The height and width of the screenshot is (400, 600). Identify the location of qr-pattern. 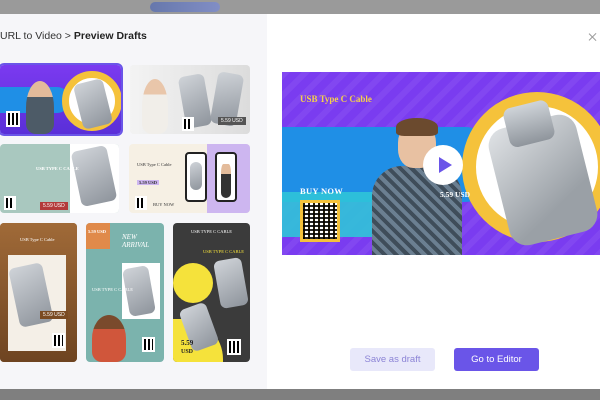
(320, 221).